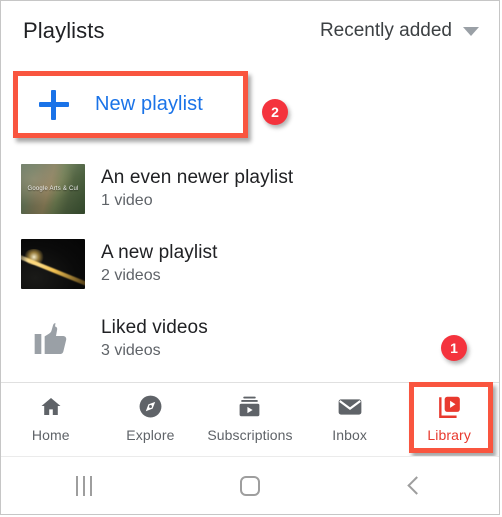 This screenshot has height=517, width=502. I want to click on subscriptions-icon, so click(250, 407).